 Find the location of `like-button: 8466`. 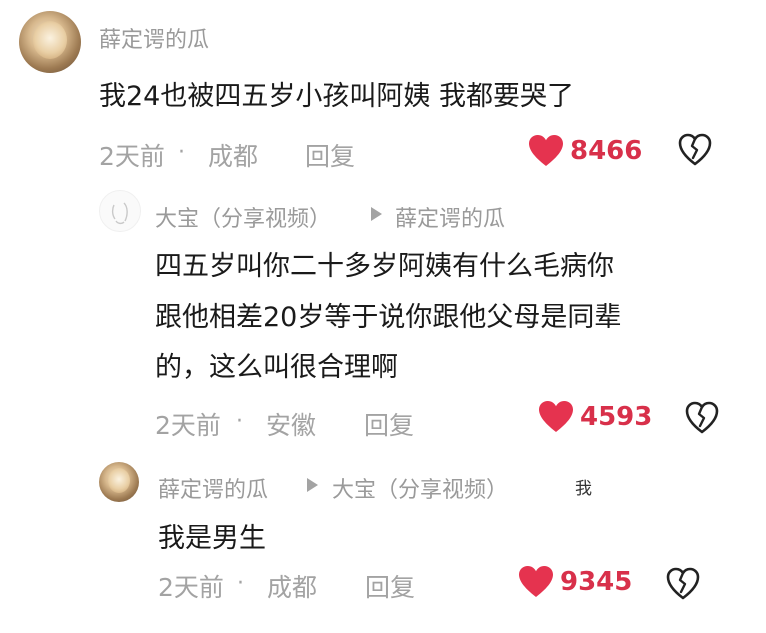

like-button: 8466 is located at coordinates (585, 152).